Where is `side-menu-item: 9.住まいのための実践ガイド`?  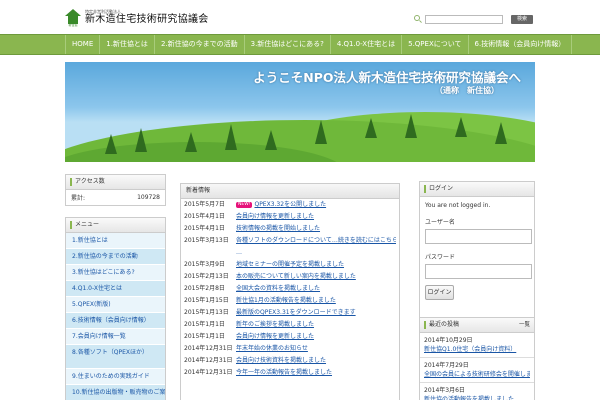
side-menu-item: 9.住まいのための実践ガイド is located at coordinates (115, 377).